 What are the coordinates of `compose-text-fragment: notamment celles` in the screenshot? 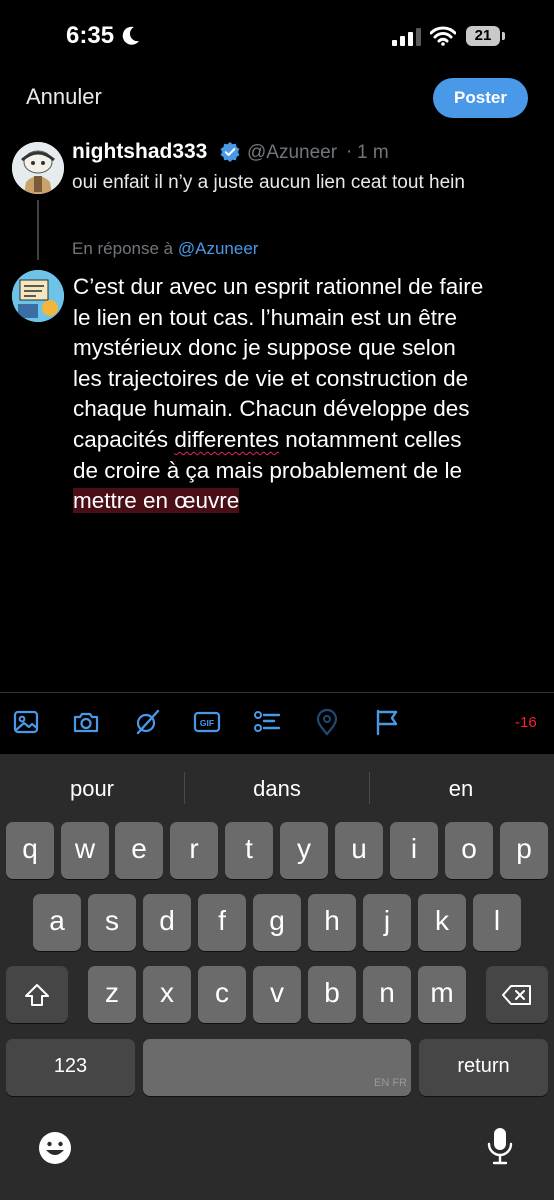 It's located at (370, 439).